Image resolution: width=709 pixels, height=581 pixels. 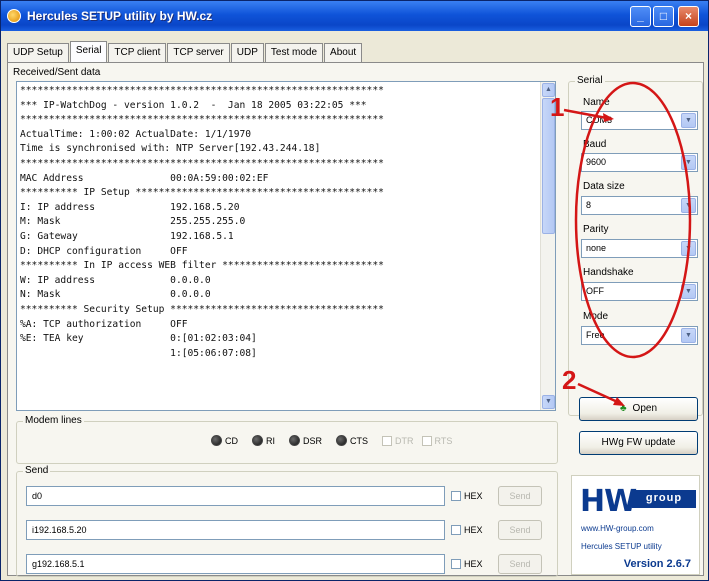 I want to click on port-name-value: COM3, so click(x=599, y=120).